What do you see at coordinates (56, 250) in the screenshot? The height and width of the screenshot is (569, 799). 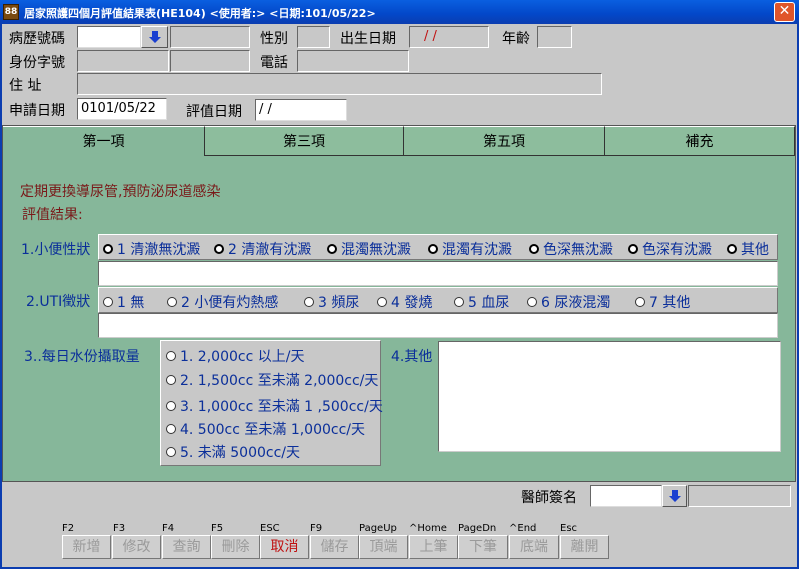 I see `q1-label: 1.小便性狀` at bounding box center [56, 250].